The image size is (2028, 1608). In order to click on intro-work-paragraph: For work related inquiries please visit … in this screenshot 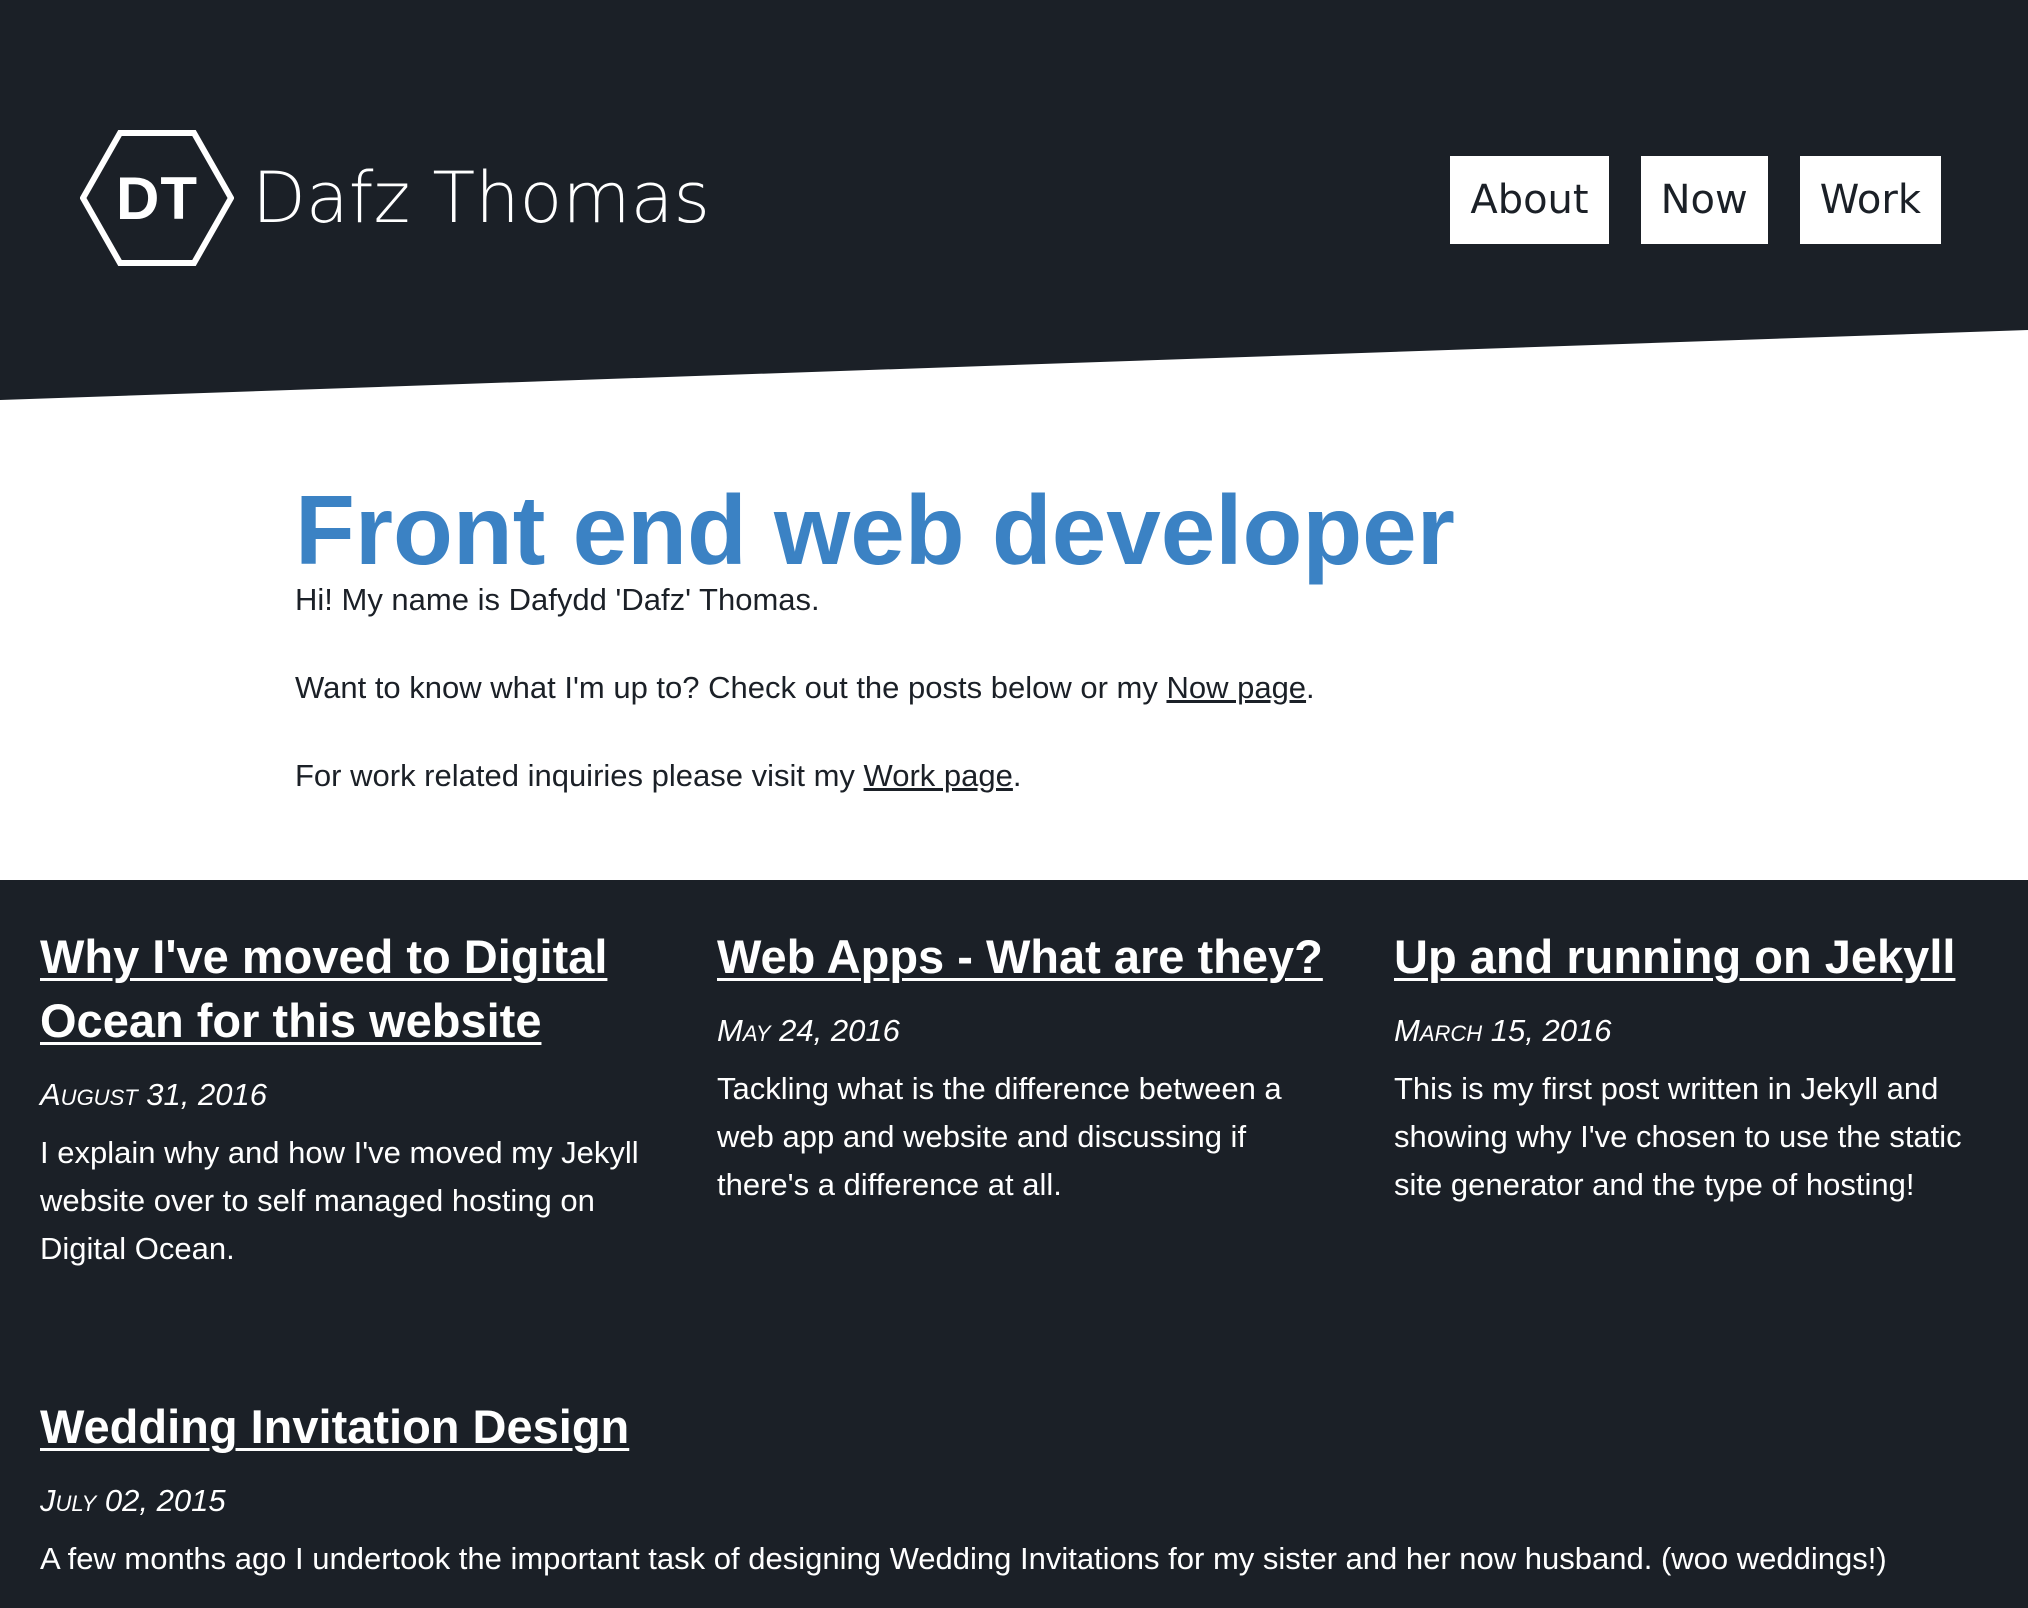, I will do `click(1045, 776)`.